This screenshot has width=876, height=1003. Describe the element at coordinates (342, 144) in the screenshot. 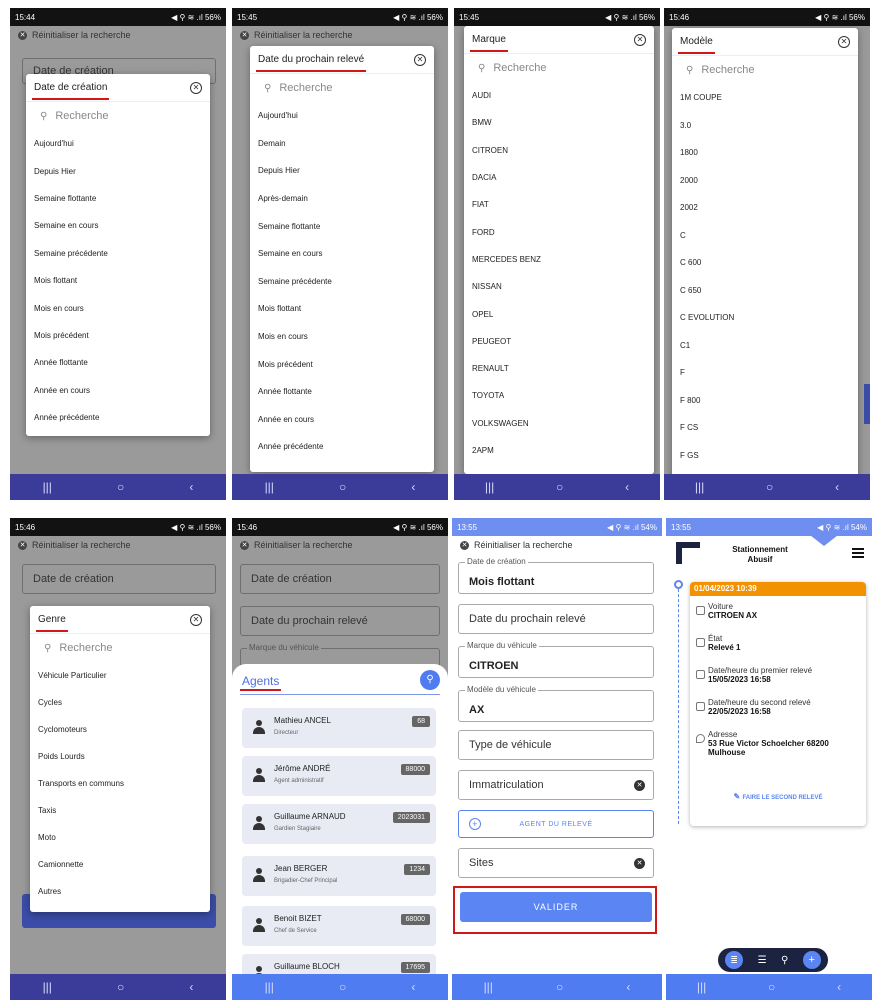

I see `list-item: Demain` at that location.